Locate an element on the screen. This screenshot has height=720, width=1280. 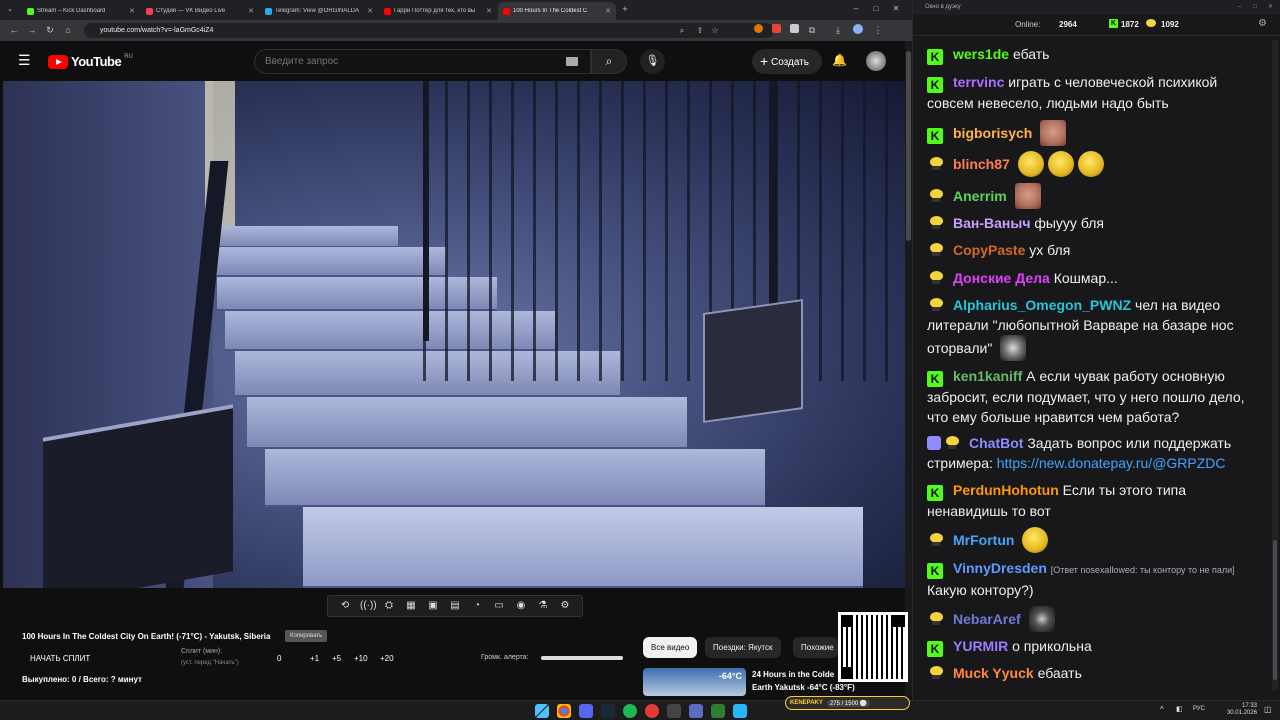
chip-similar: Похожие is located at coordinates (815, 647).